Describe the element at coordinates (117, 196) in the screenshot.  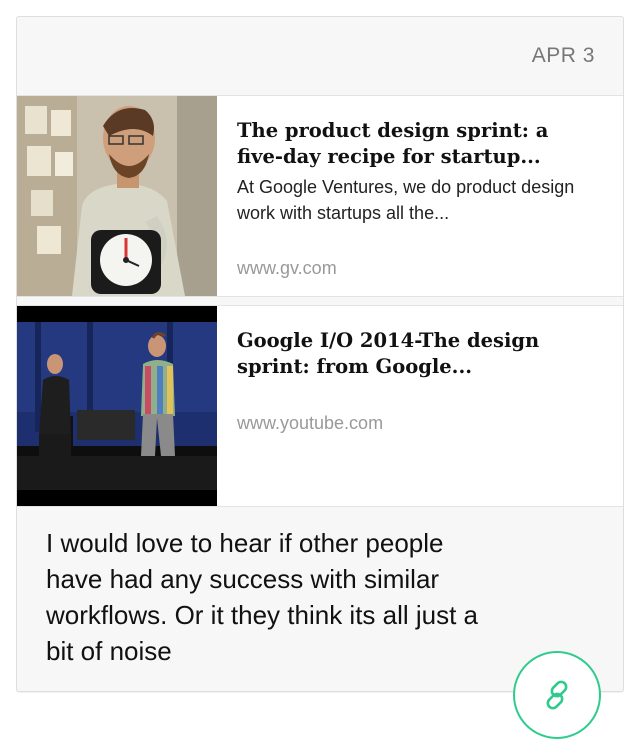
I see `link-thumbnail` at that location.